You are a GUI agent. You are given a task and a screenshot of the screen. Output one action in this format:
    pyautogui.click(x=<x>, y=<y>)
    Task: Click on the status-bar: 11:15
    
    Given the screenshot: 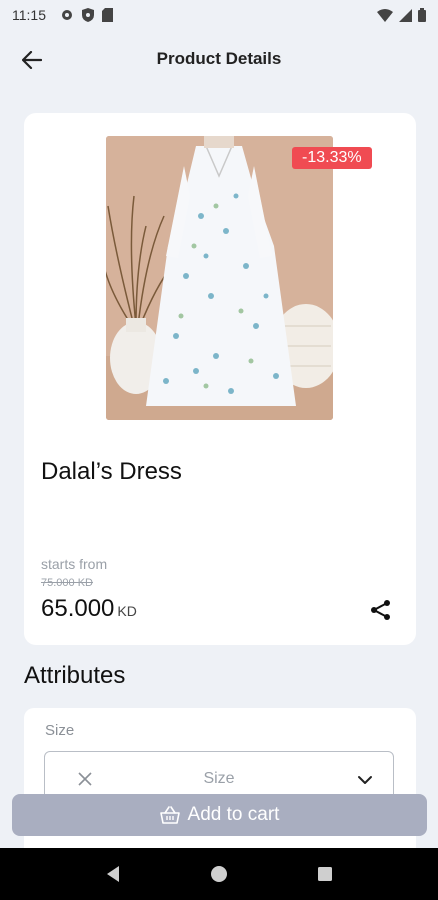 What is the action you would take?
    pyautogui.click(x=219, y=15)
    